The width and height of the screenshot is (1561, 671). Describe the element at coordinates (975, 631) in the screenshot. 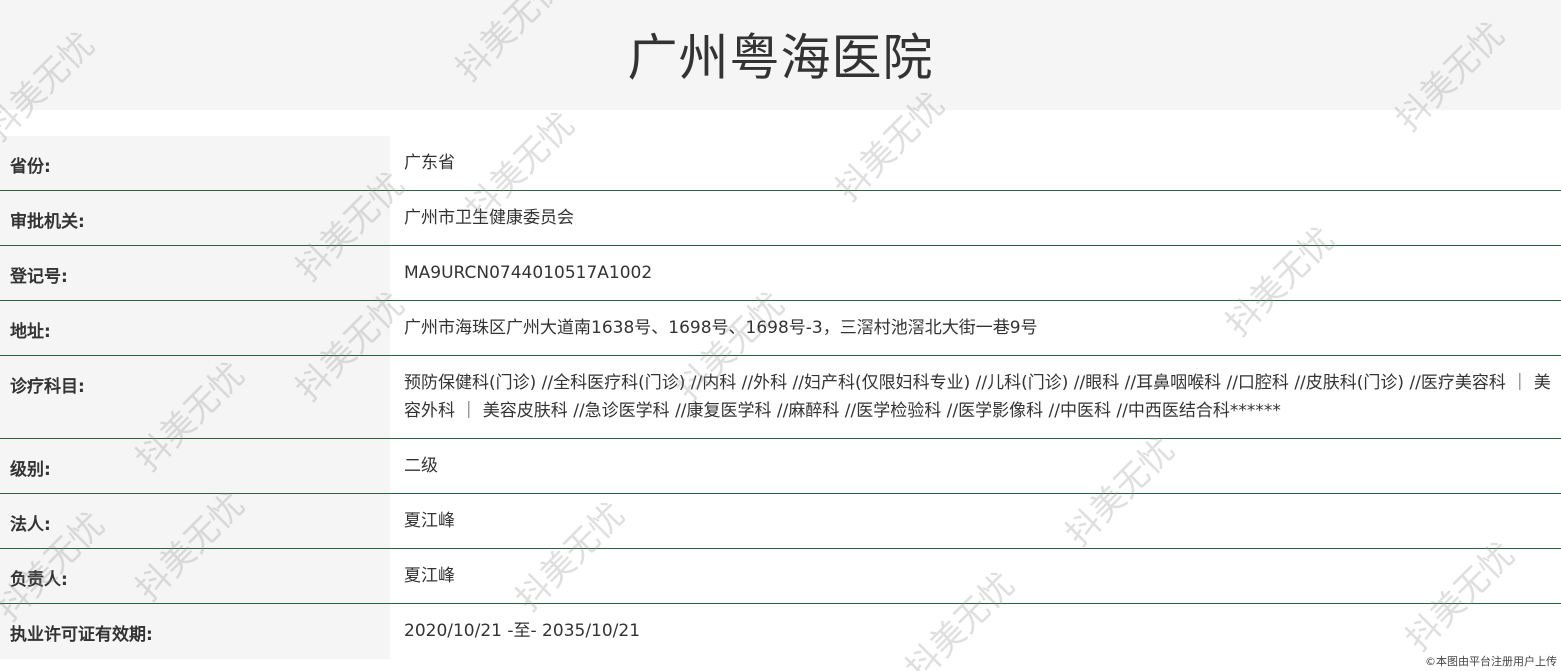

I see `row-value: 2020/10/21 -至- 2035/10/21` at that location.